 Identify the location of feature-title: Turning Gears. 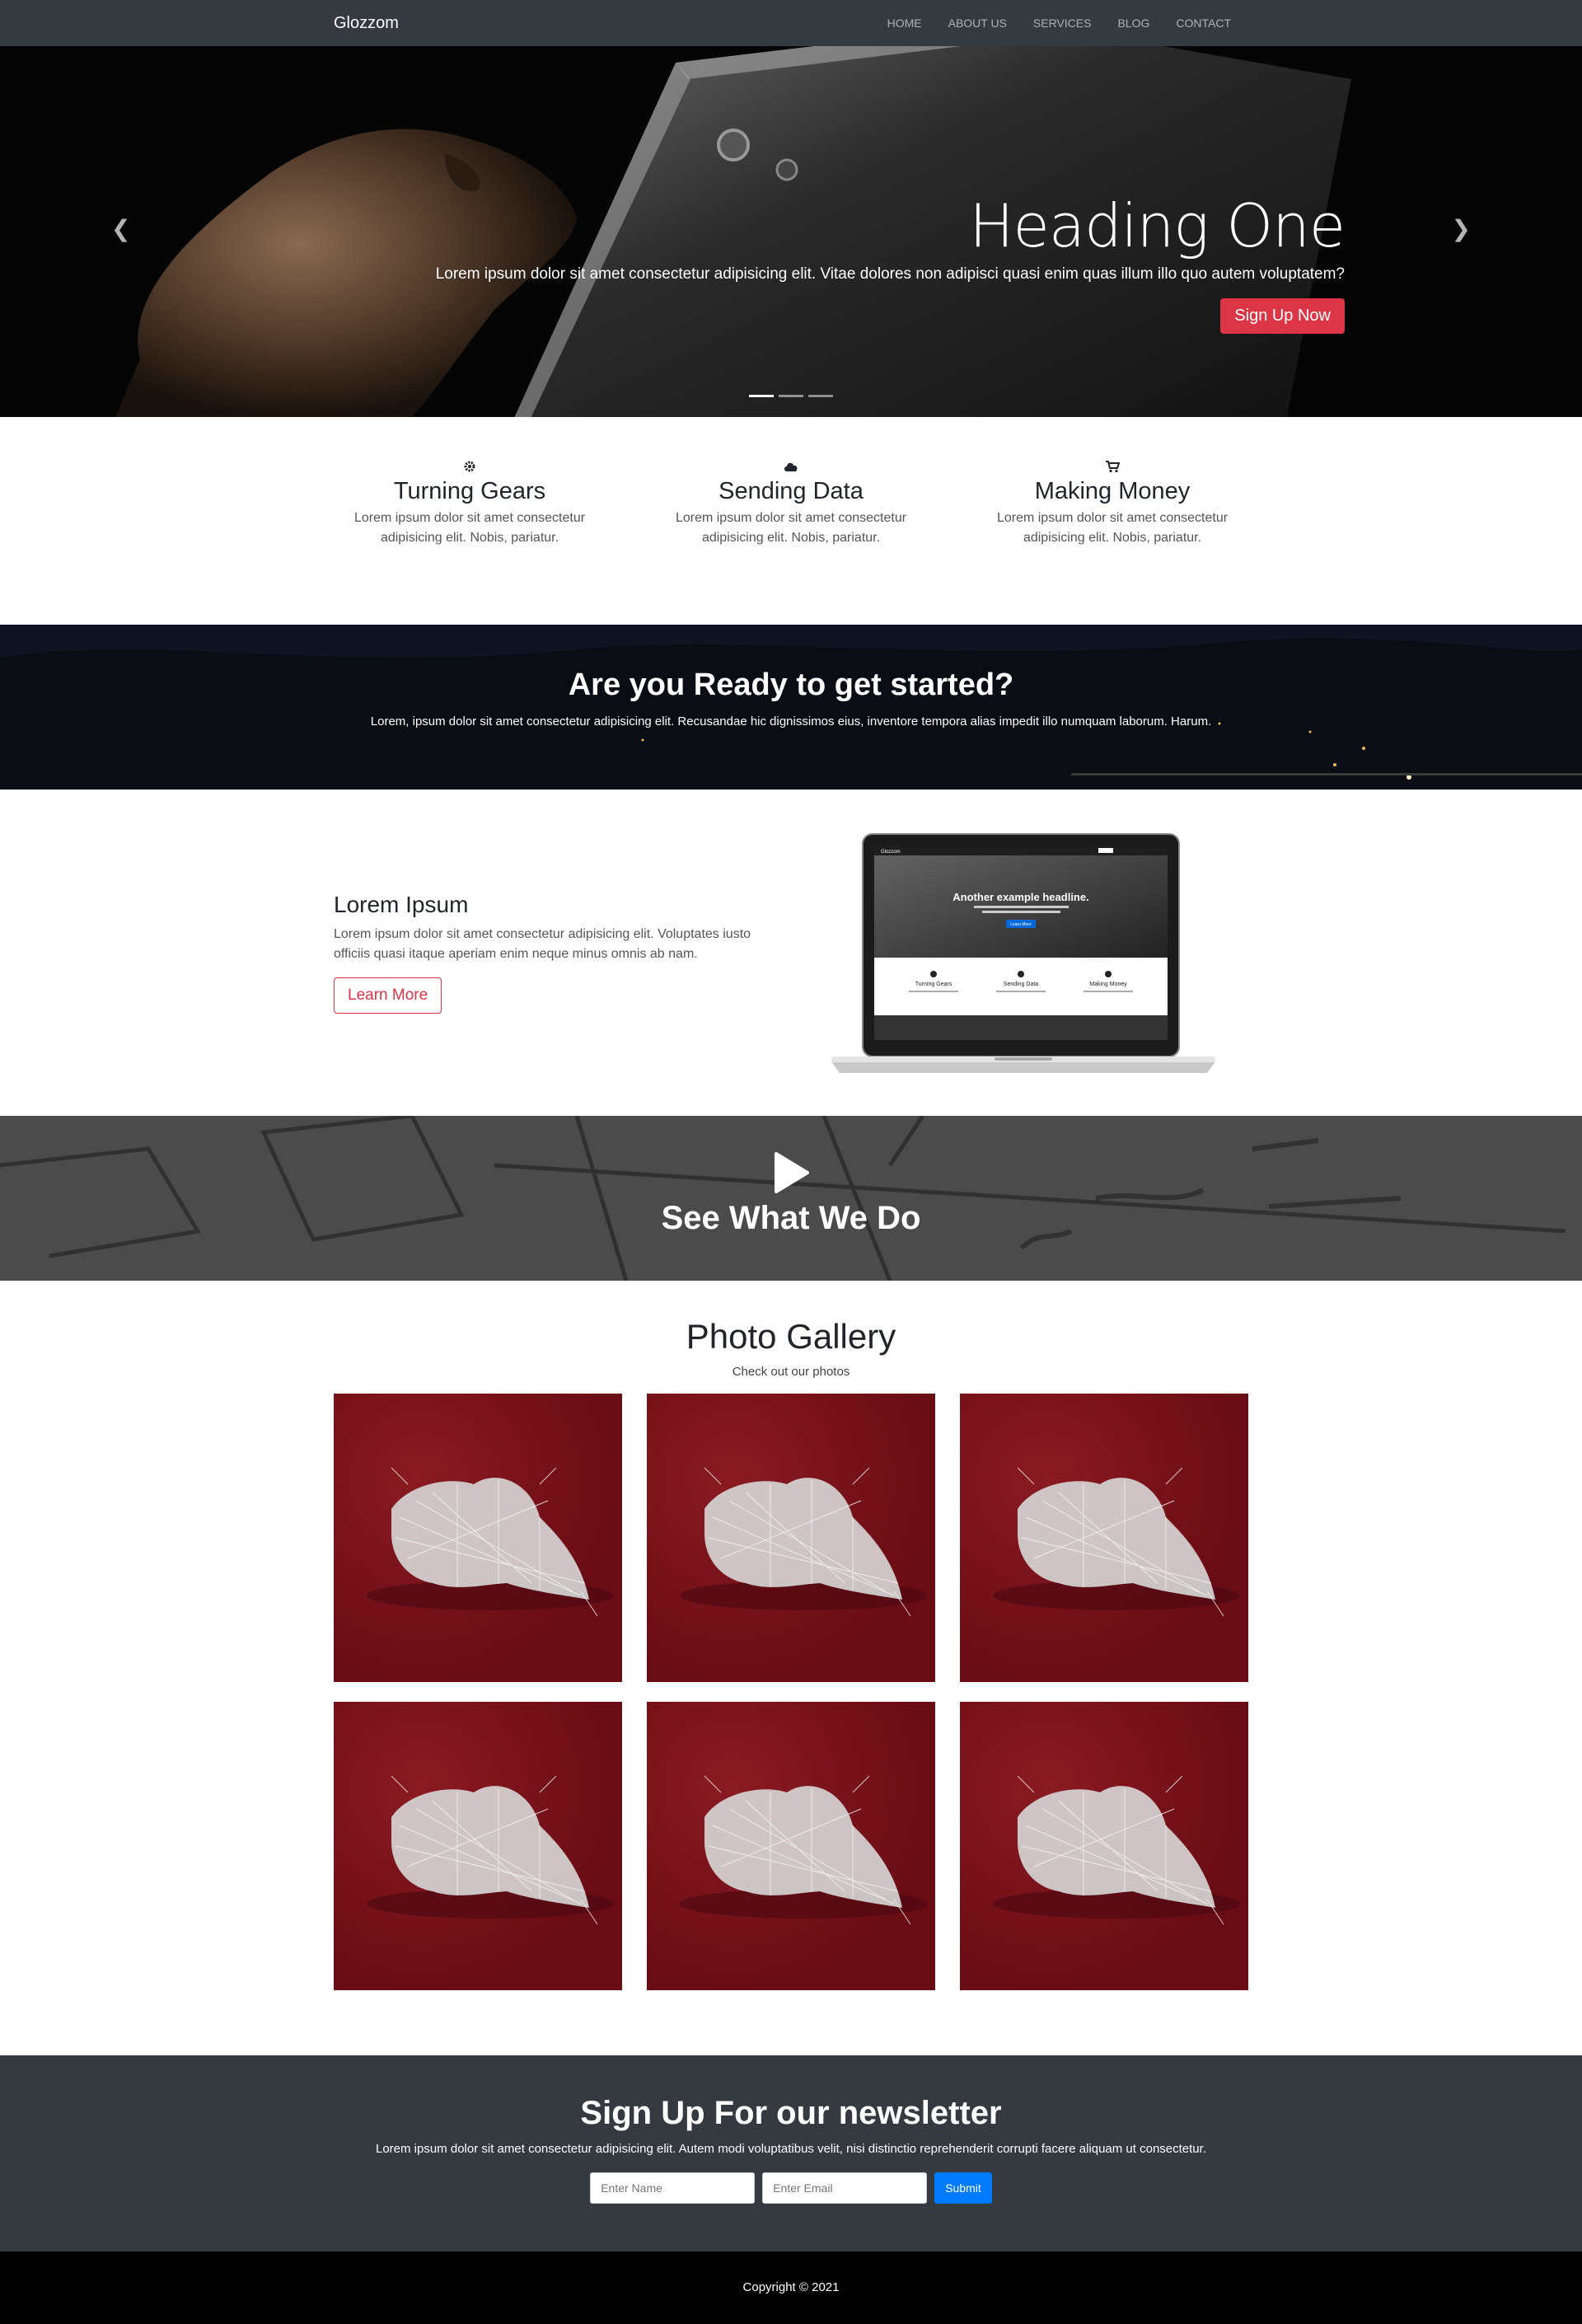
(470, 491).